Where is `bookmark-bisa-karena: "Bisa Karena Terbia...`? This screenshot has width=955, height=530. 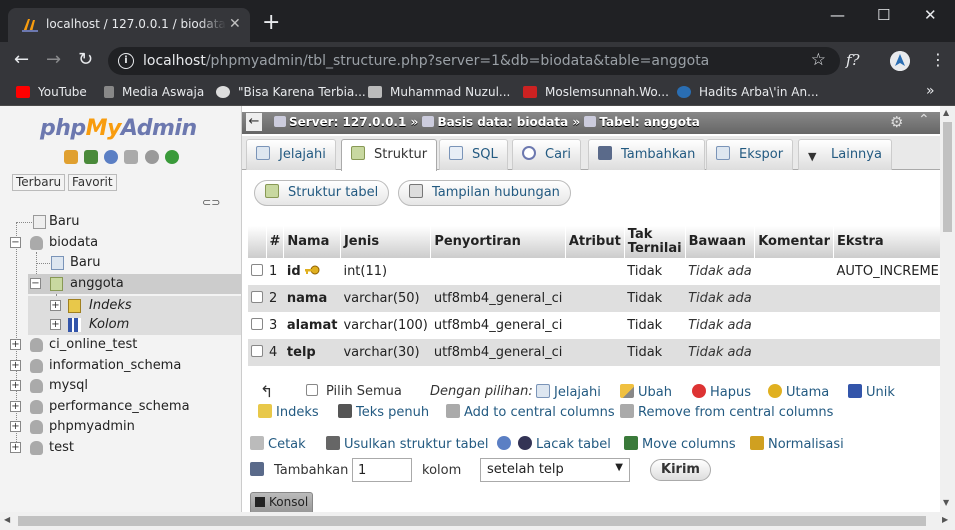
bookmark-bisa-karena: "Bisa Karena Terbia... is located at coordinates (291, 92).